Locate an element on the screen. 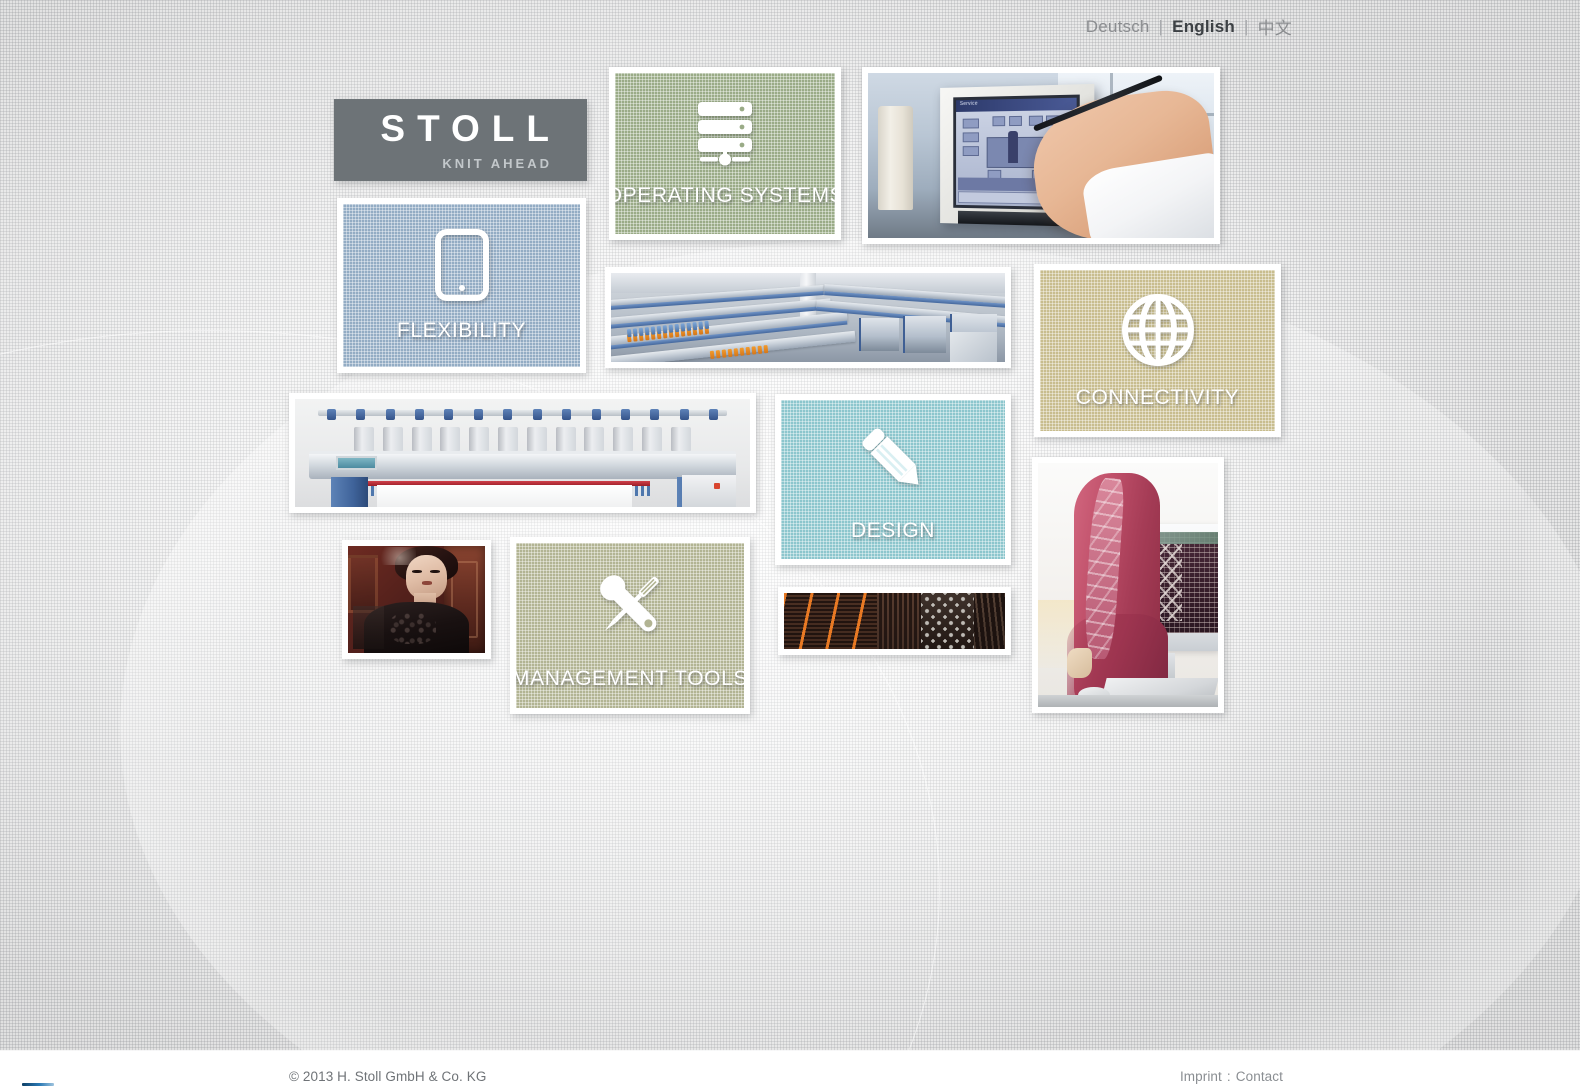 This screenshot has height=1092, width=1580. tablet-device-icon is located at coordinates (461, 264).